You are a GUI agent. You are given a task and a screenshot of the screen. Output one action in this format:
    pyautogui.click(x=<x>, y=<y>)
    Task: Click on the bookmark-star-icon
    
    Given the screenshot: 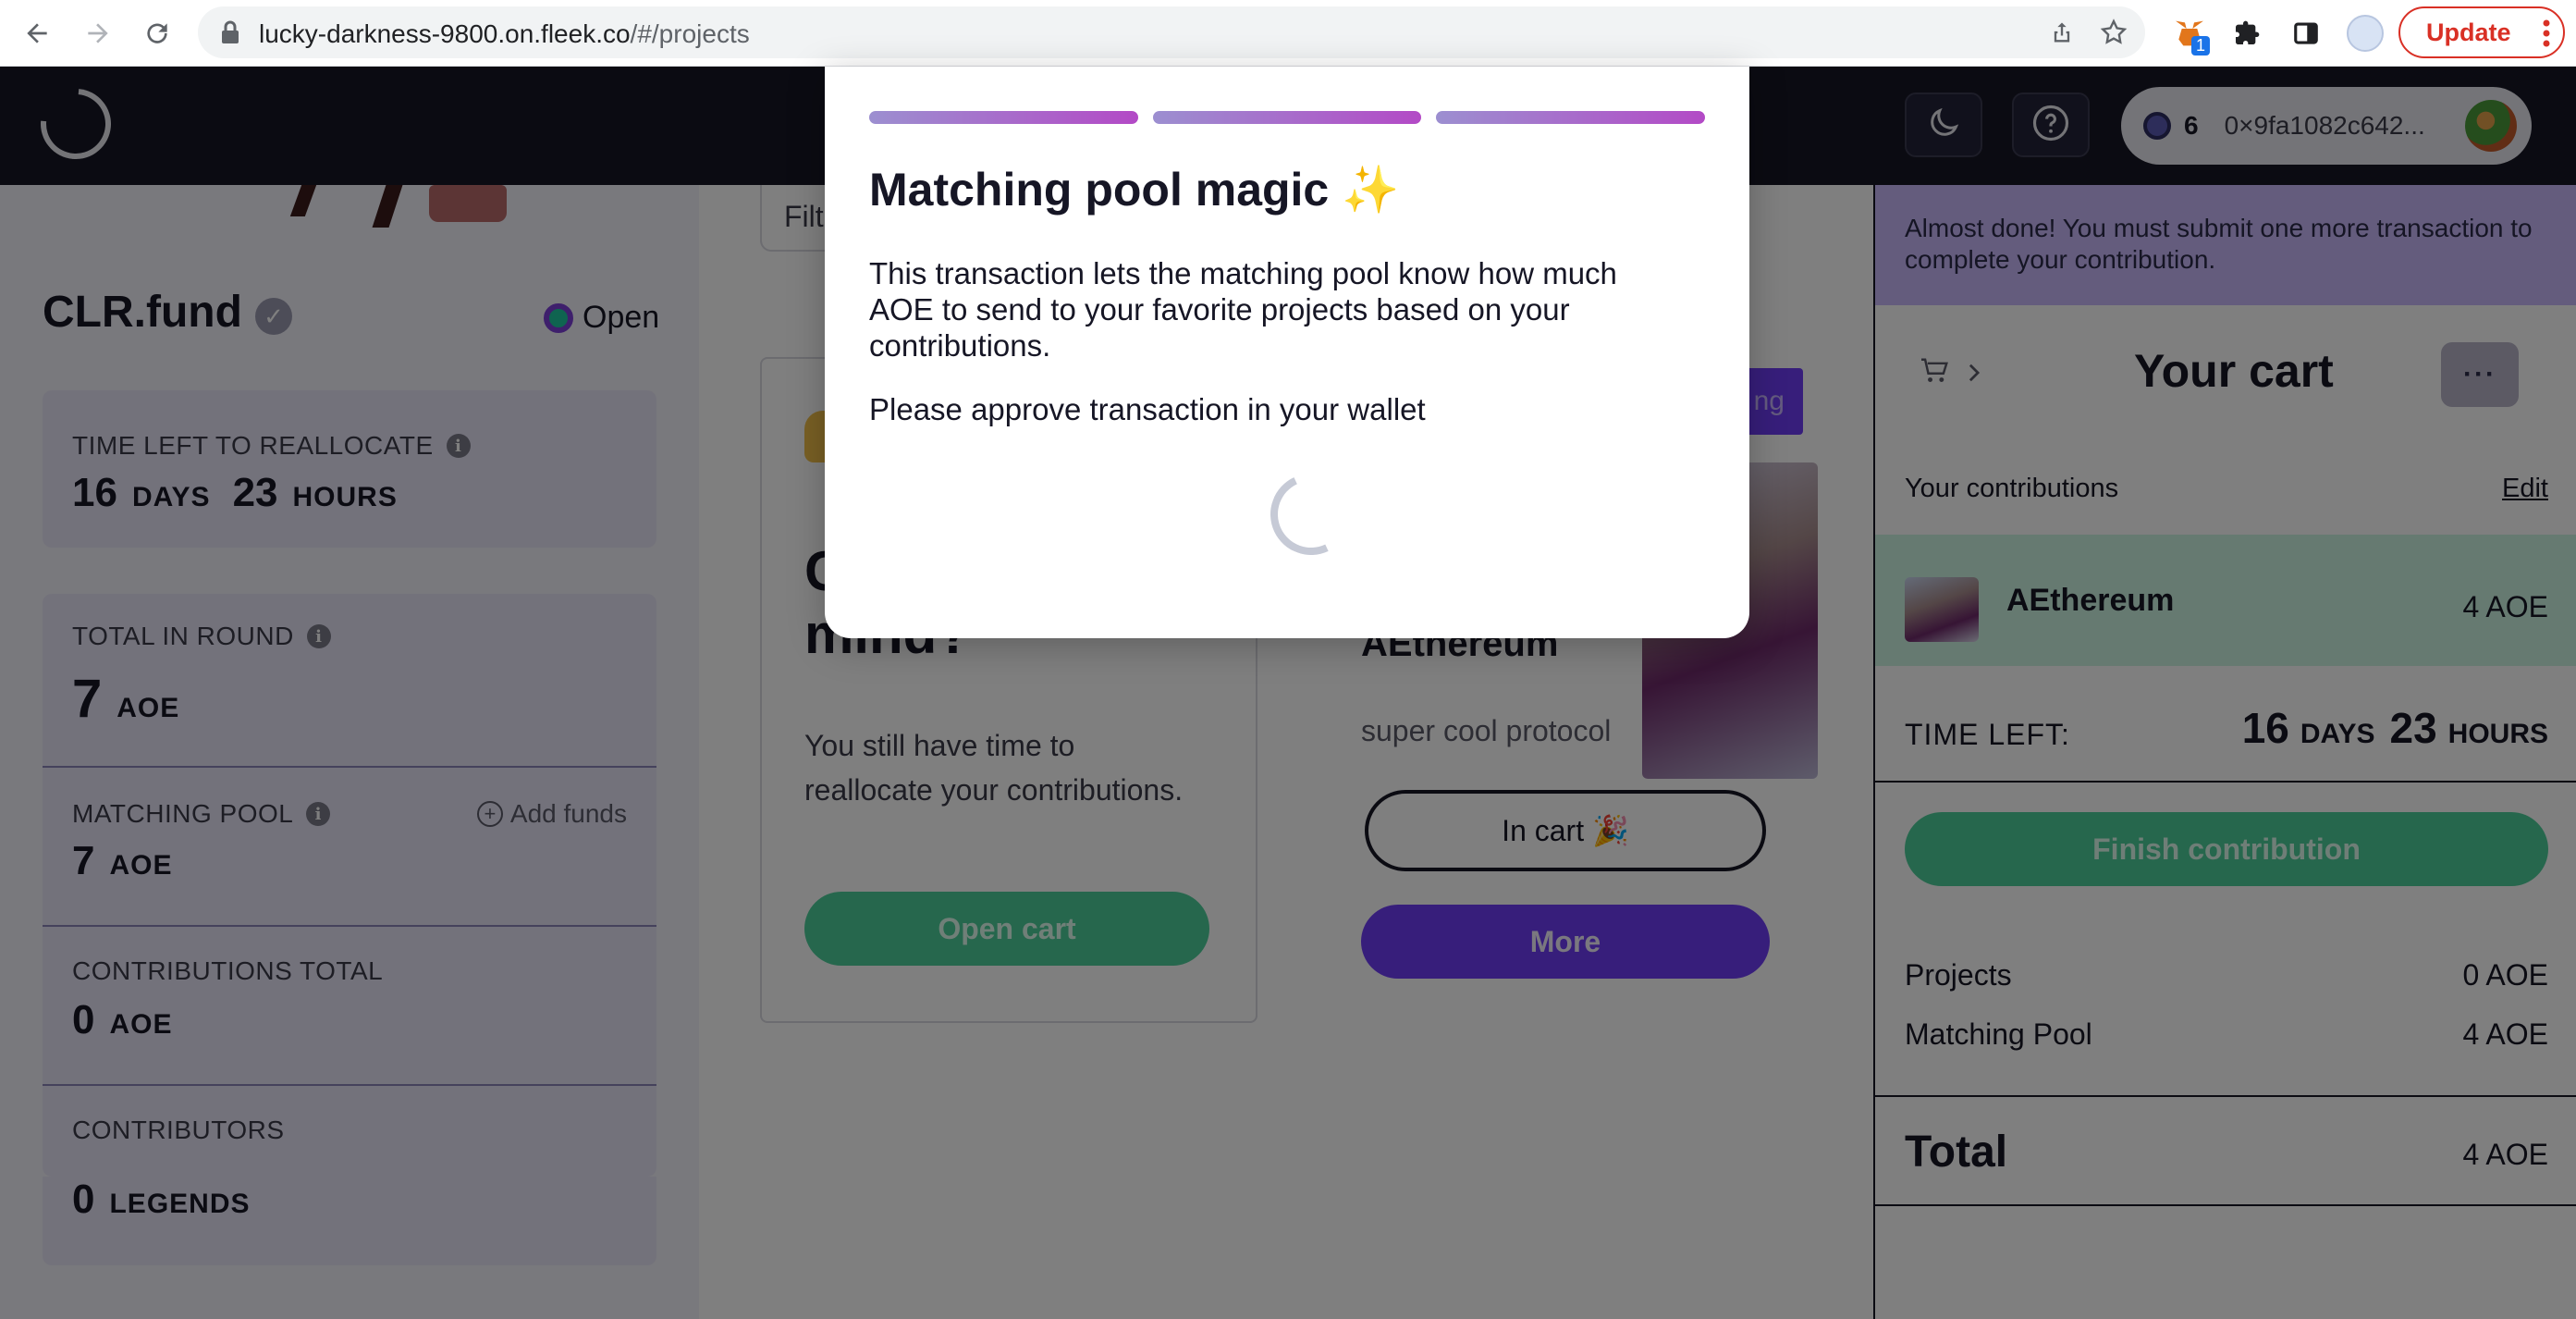 What is the action you would take?
    pyautogui.click(x=2113, y=35)
    